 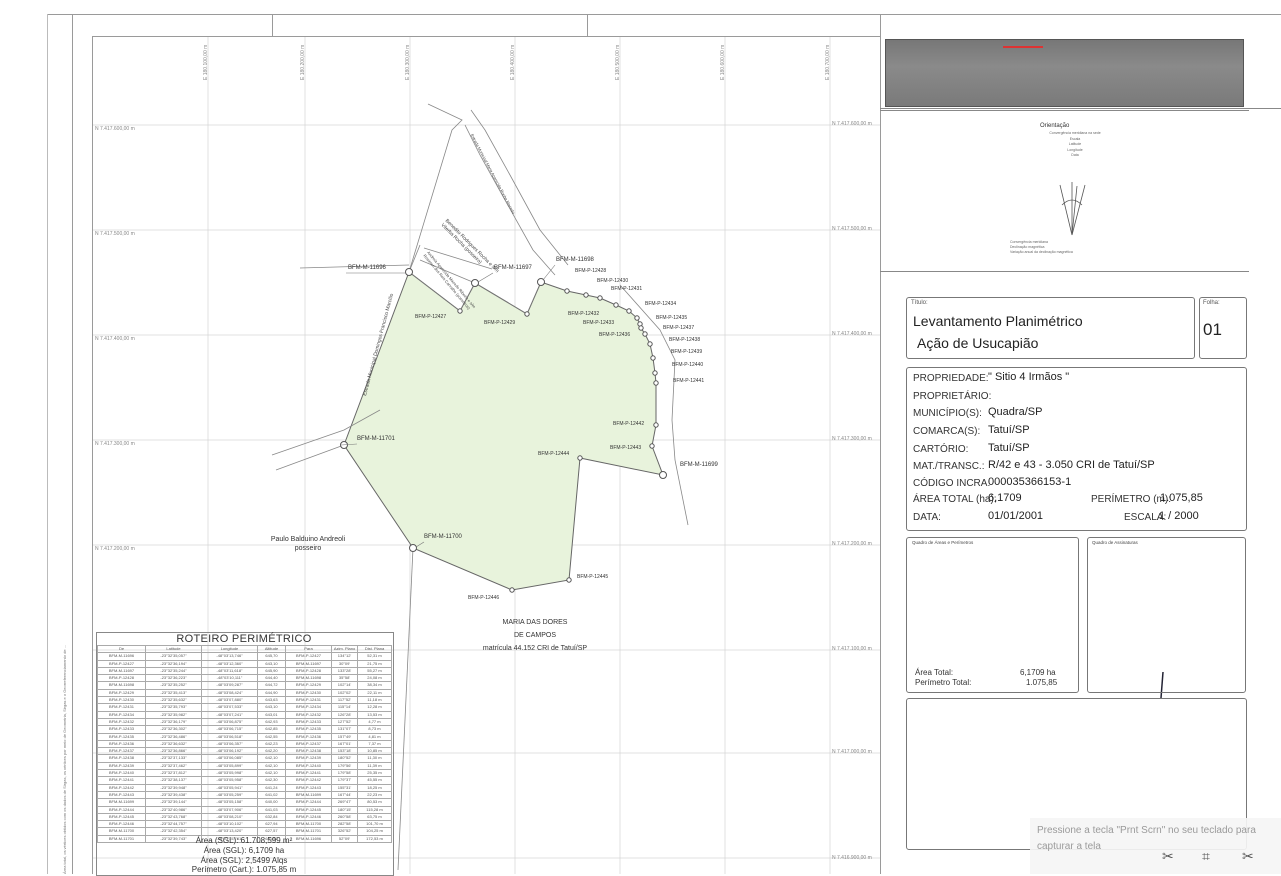 What do you see at coordinates (955, 499) in the screenshot?
I see `area-total-label: ÁREA TOTAL (ha):` at bounding box center [955, 499].